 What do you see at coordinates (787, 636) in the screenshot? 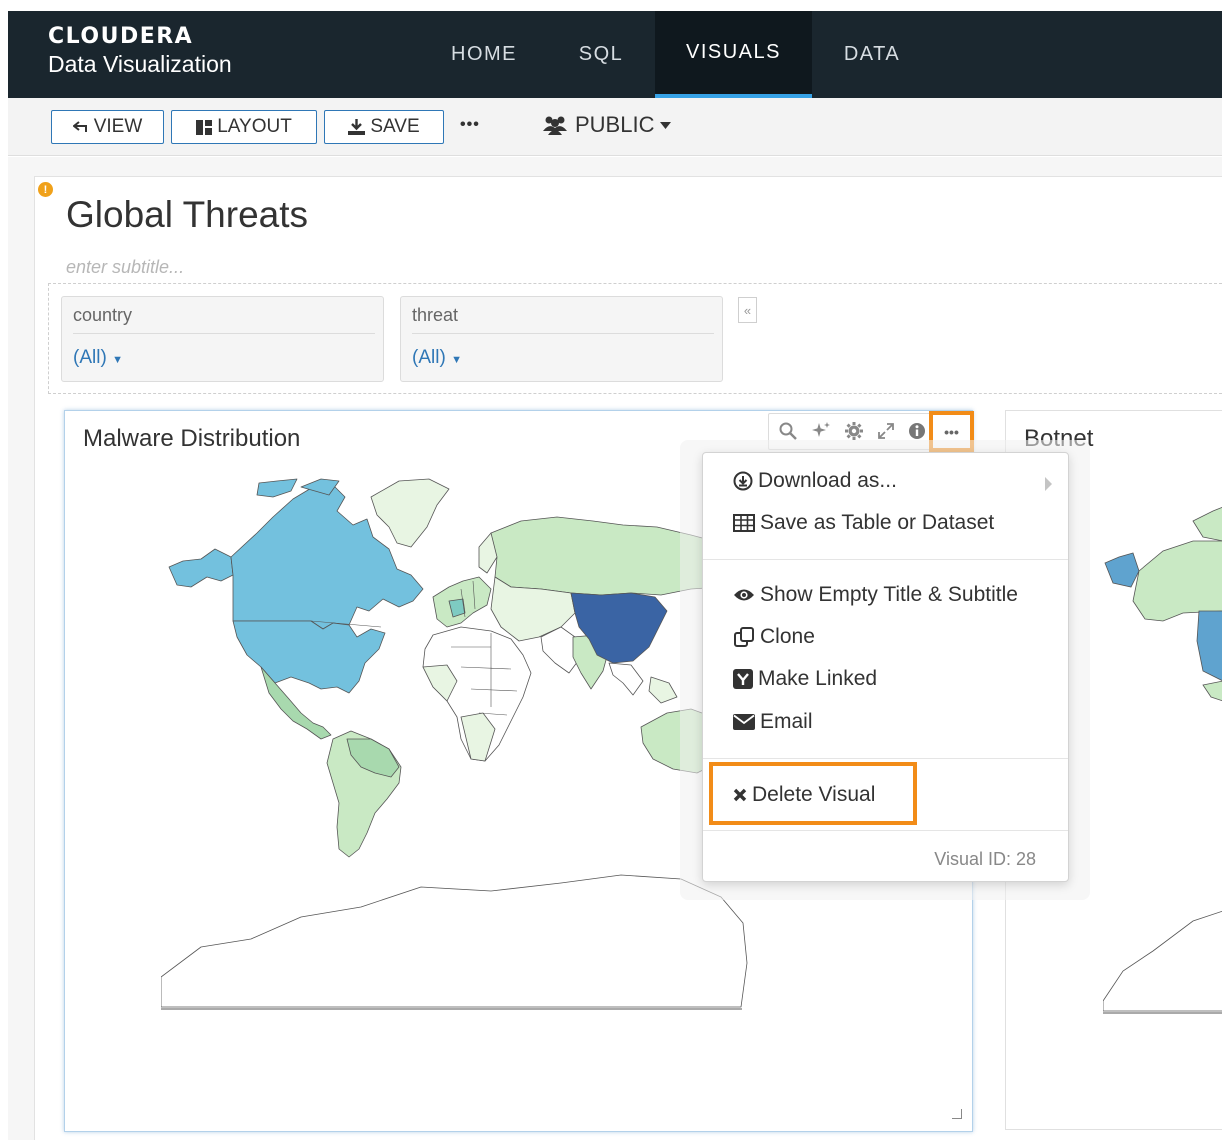
I see `menu-item-label: Clone` at bounding box center [787, 636].